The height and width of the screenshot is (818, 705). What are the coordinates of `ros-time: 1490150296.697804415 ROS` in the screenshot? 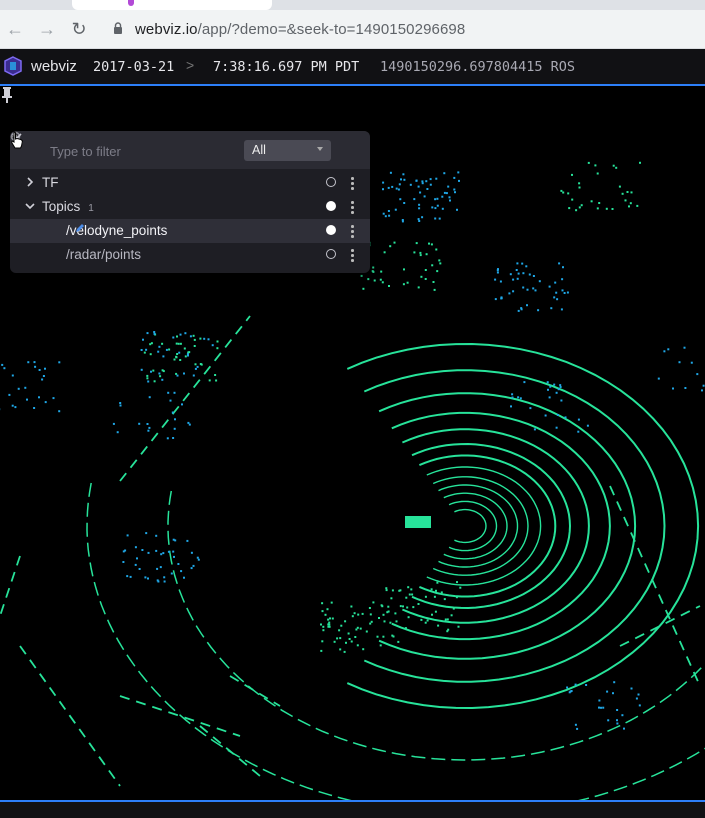 It's located at (478, 67).